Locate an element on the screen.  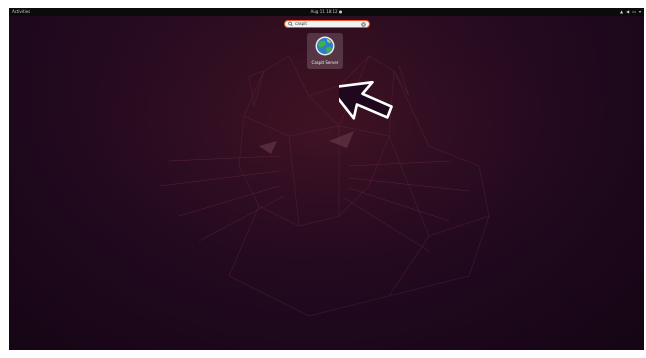
top-bar: Activities Aug 11 18:12 ● ▲ ◀ ▭ ▾ is located at coordinates (326, 12).